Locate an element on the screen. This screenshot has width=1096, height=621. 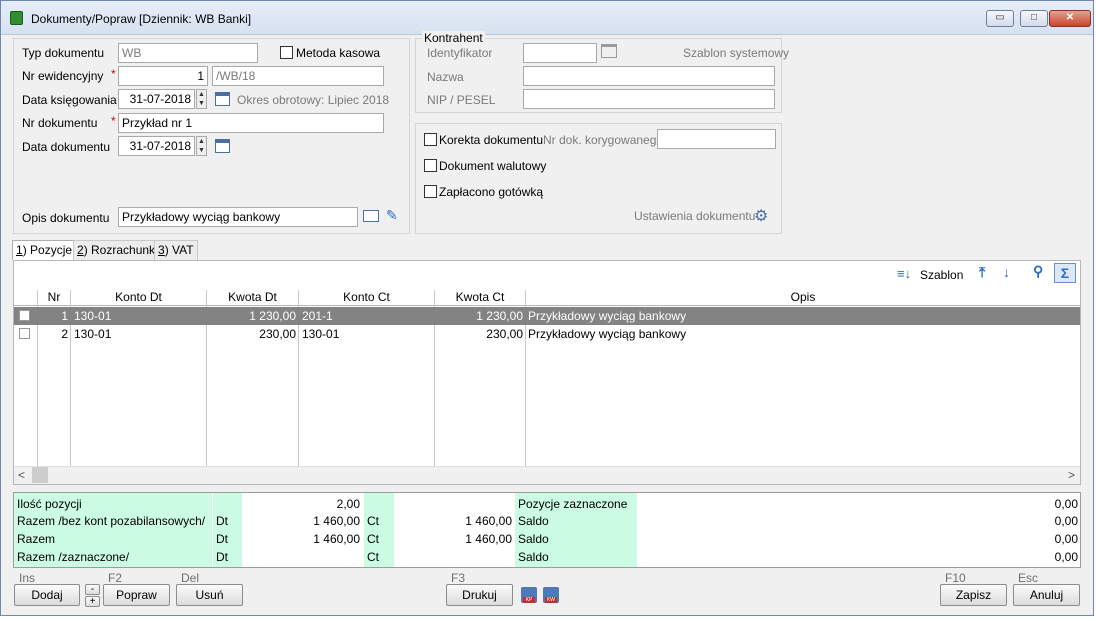
nr-ewidencyjny-suffix: /WB/18 is located at coordinates (298, 76).